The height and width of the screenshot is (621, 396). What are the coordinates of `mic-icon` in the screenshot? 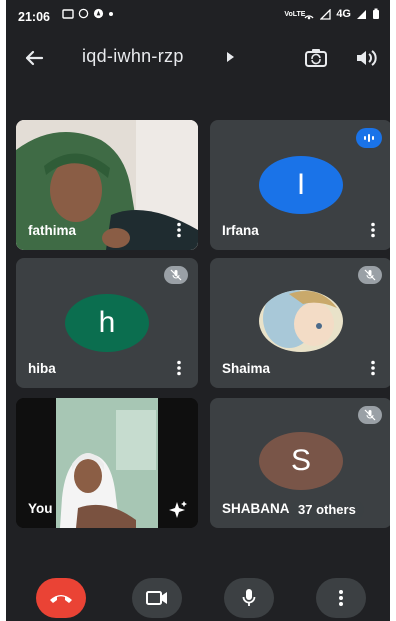 It's located at (249, 597).